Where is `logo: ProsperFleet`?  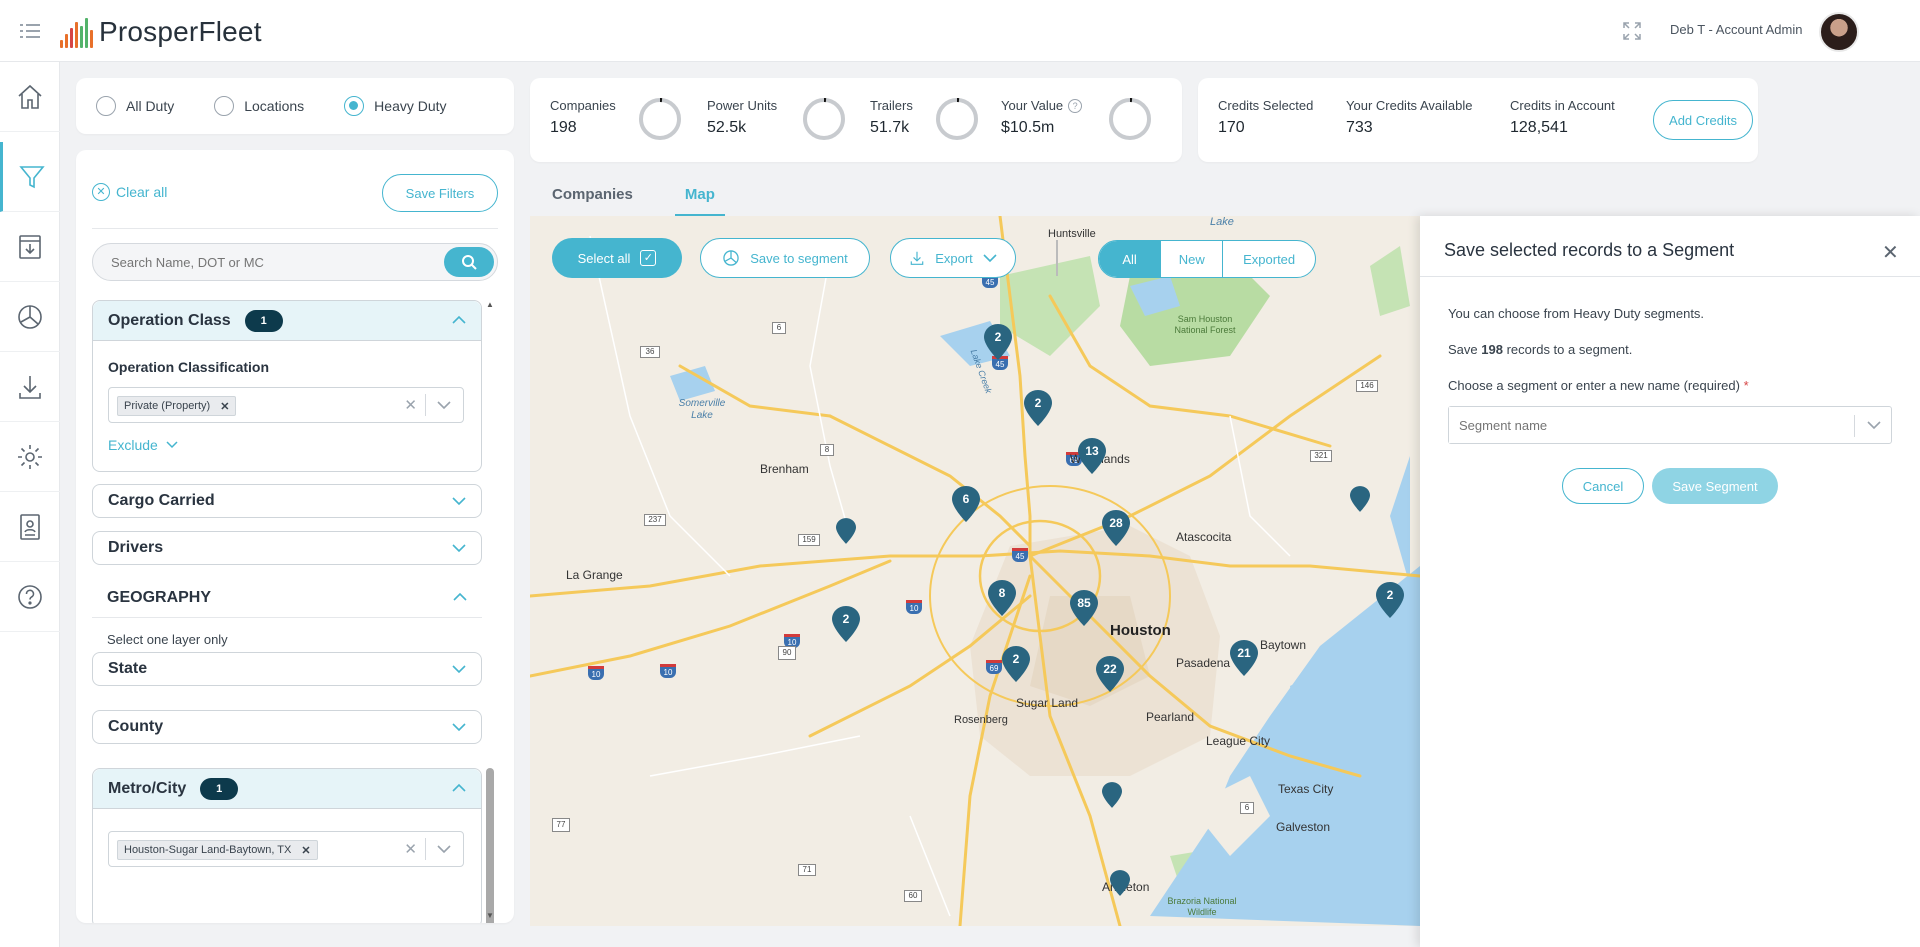
logo: ProsperFleet is located at coordinates (161, 32).